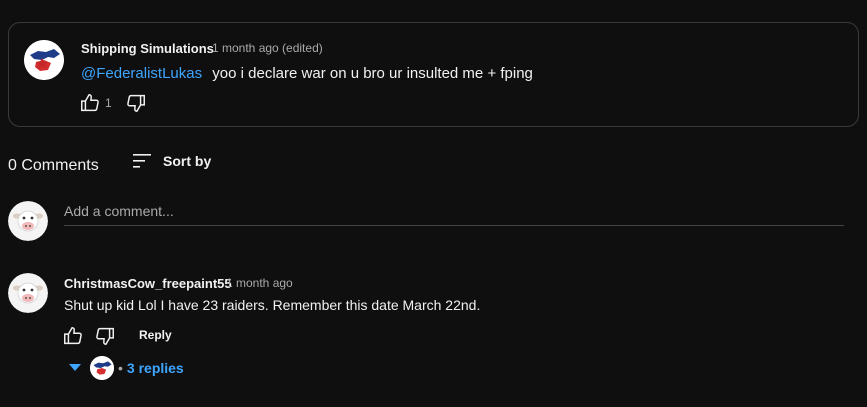 Image resolution: width=867 pixels, height=407 pixels. Describe the element at coordinates (148, 283) in the screenshot. I see `comment-author: ChristmasCow_freepaint55` at that location.